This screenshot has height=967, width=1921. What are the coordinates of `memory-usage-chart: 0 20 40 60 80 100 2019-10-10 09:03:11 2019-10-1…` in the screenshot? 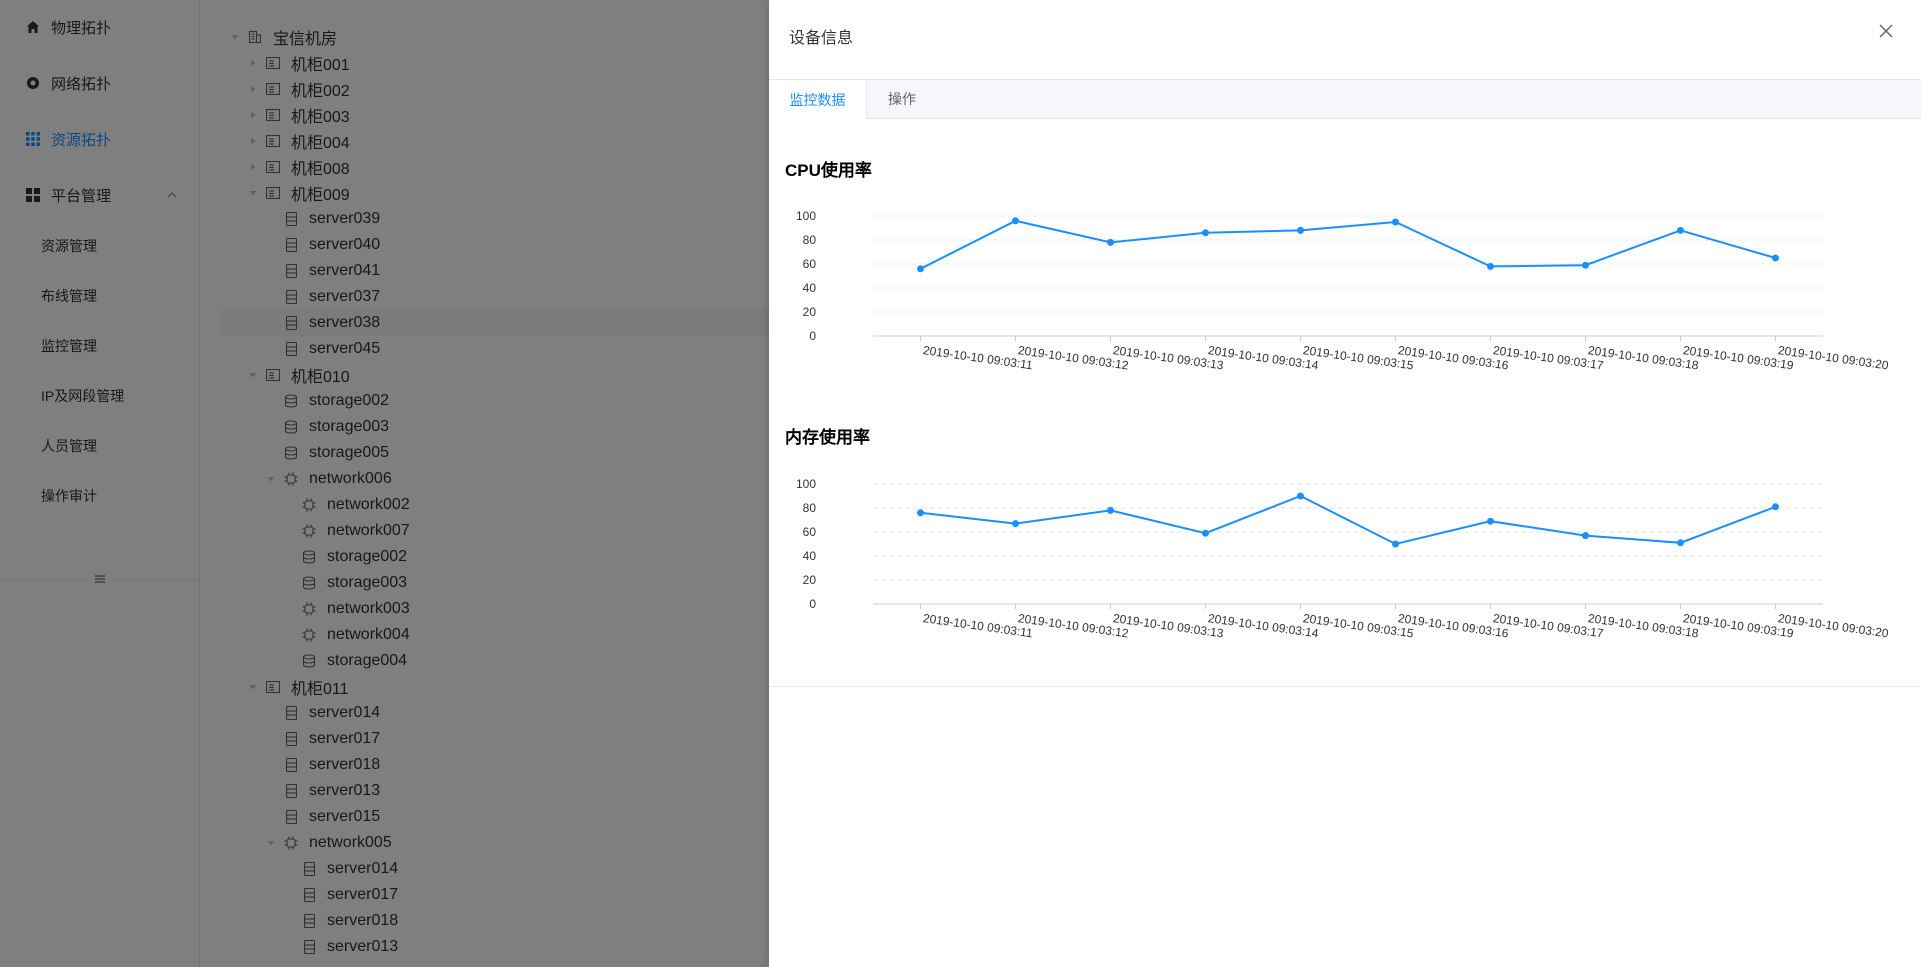 It's located at (1343, 559).